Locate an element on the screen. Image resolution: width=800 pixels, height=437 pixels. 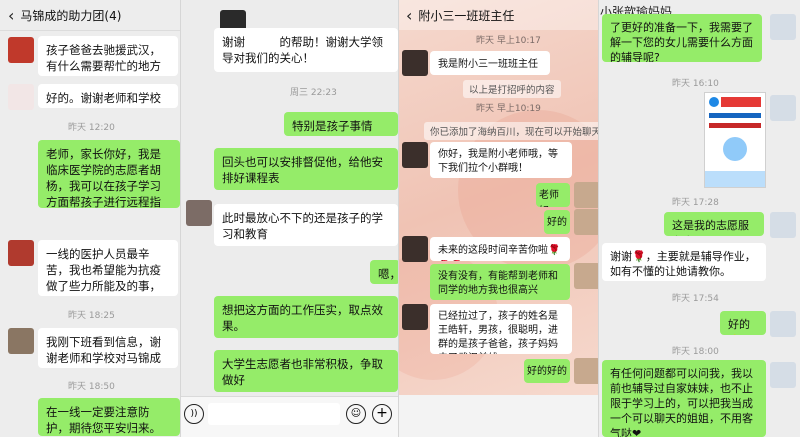
message-bubble: 大学生志愿者也非常积极，争取做好 is located at coordinates (306, 371).